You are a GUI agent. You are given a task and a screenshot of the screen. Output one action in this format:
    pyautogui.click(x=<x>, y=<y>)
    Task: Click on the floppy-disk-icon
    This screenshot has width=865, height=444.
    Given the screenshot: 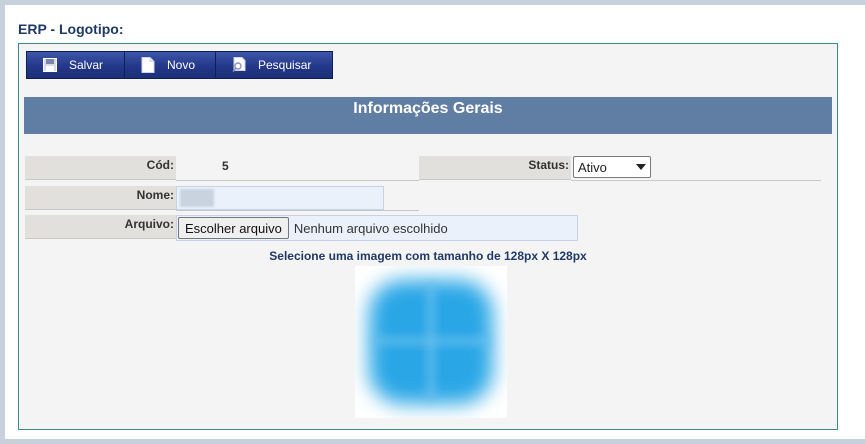 What is the action you would take?
    pyautogui.click(x=50, y=65)
    